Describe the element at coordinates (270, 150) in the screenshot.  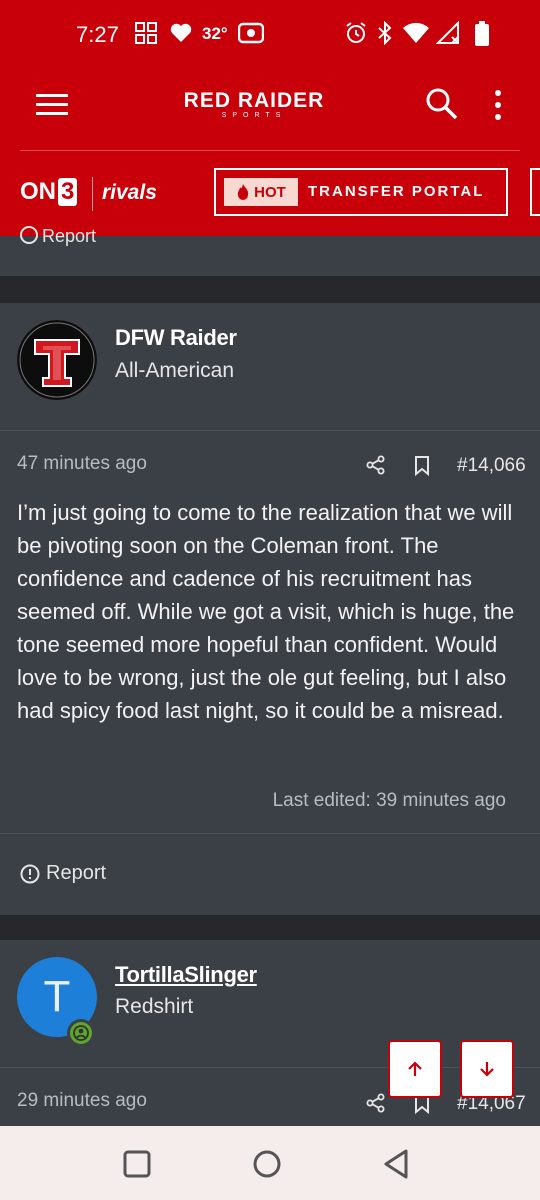
I see `header-separator` at that location.